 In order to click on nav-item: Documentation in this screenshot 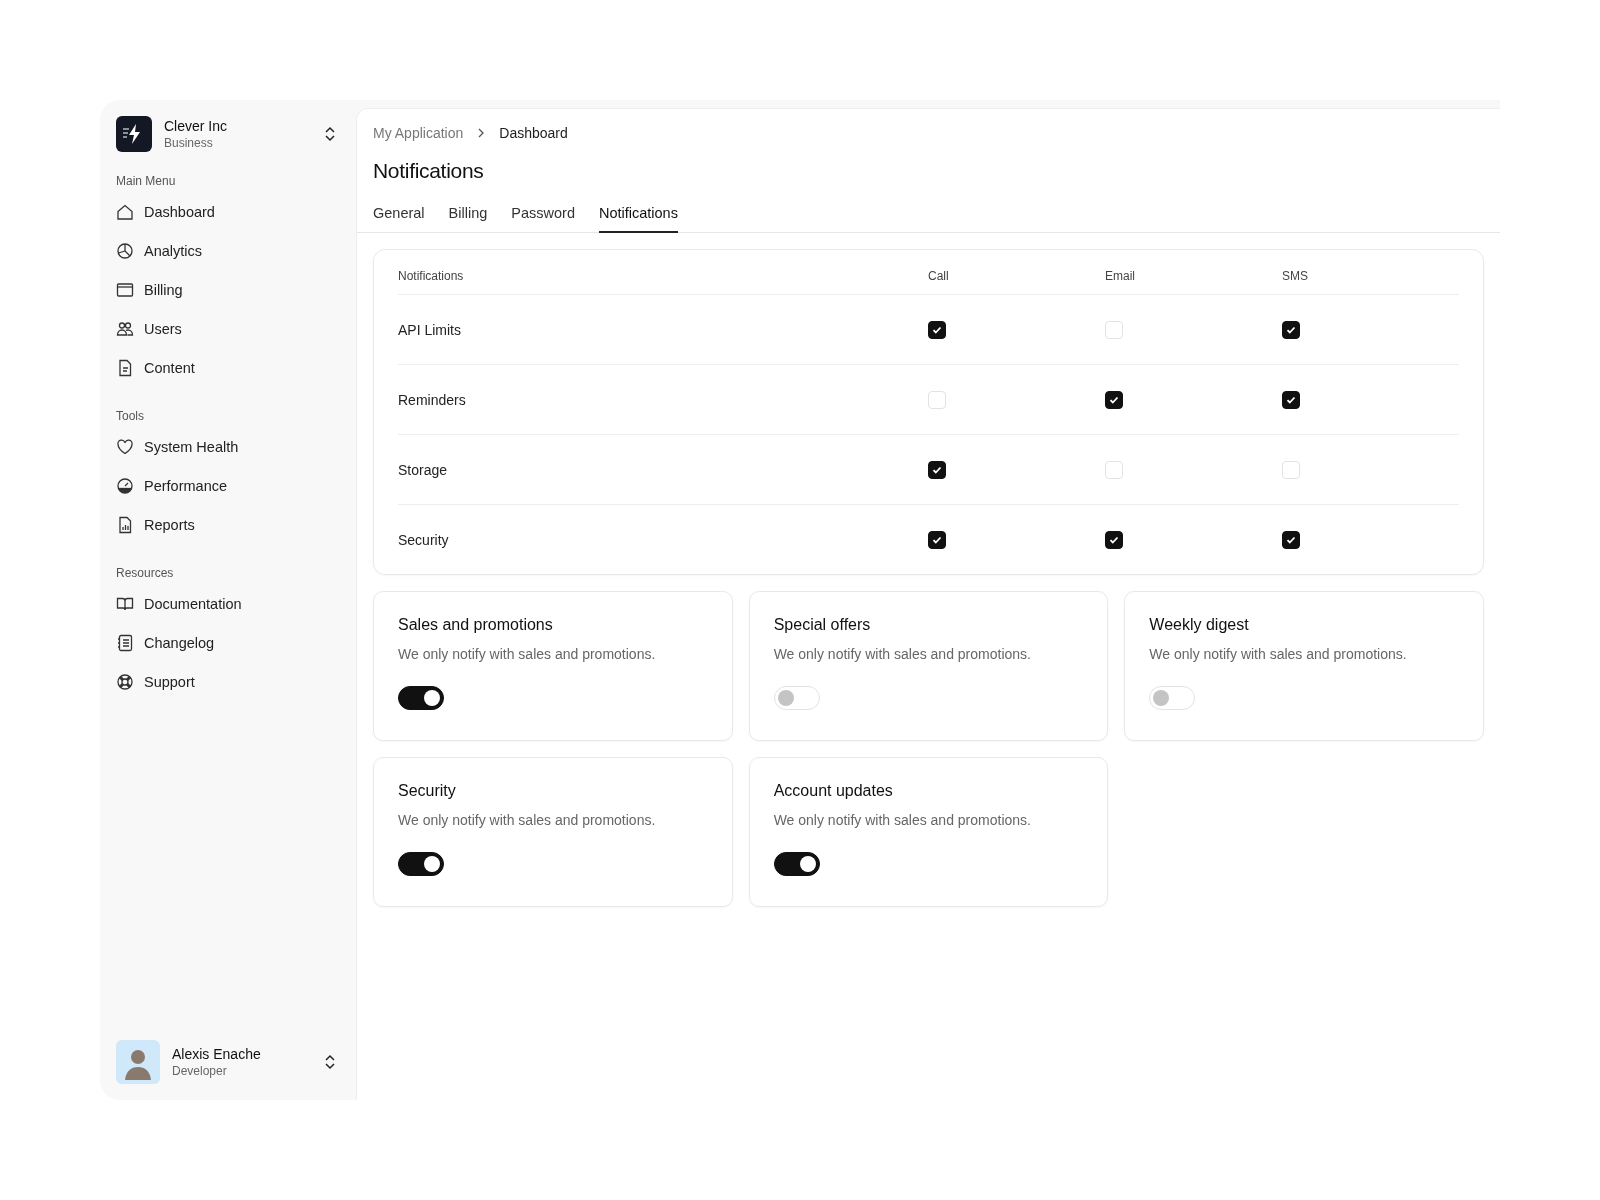, I will do `click(228, 603)`.